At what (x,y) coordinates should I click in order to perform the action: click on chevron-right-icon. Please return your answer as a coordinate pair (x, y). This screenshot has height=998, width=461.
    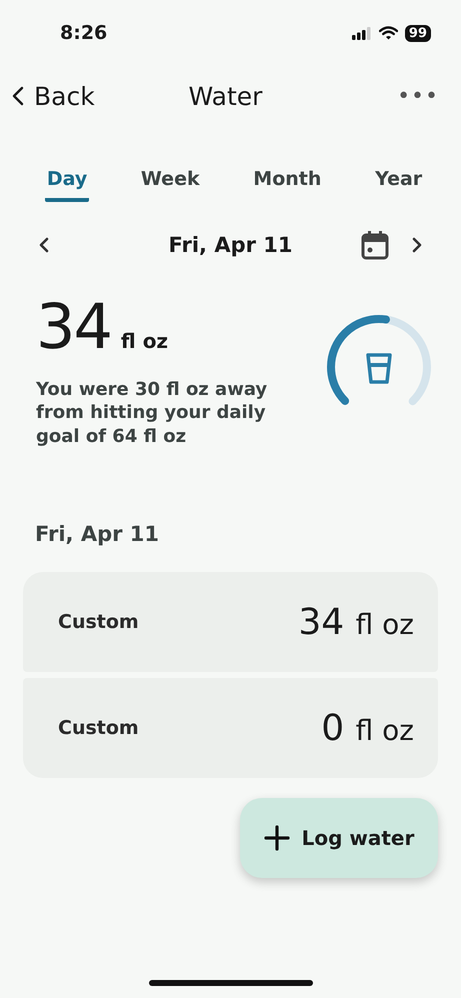
    Looking at the image, I should click on (417, 245).